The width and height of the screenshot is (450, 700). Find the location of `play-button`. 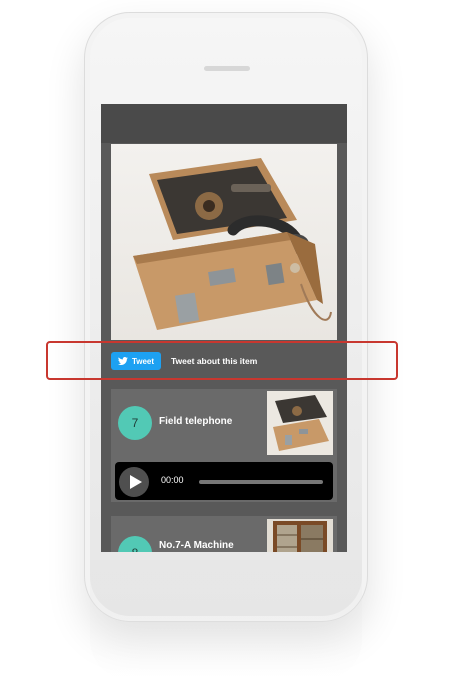

play-button is located at coordinates (134, 482).